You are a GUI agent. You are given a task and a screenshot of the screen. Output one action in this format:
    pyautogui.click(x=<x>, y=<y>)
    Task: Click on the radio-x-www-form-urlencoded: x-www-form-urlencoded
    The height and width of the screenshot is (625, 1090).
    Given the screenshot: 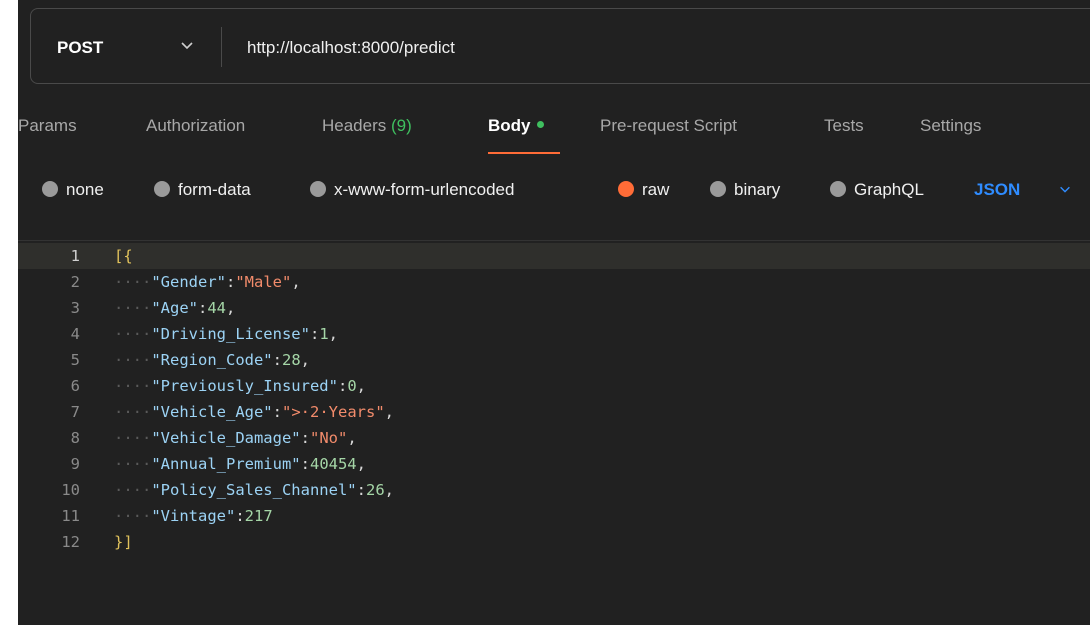 What is the action you would take?
    pyautogui.click(x=412, y=190)
    